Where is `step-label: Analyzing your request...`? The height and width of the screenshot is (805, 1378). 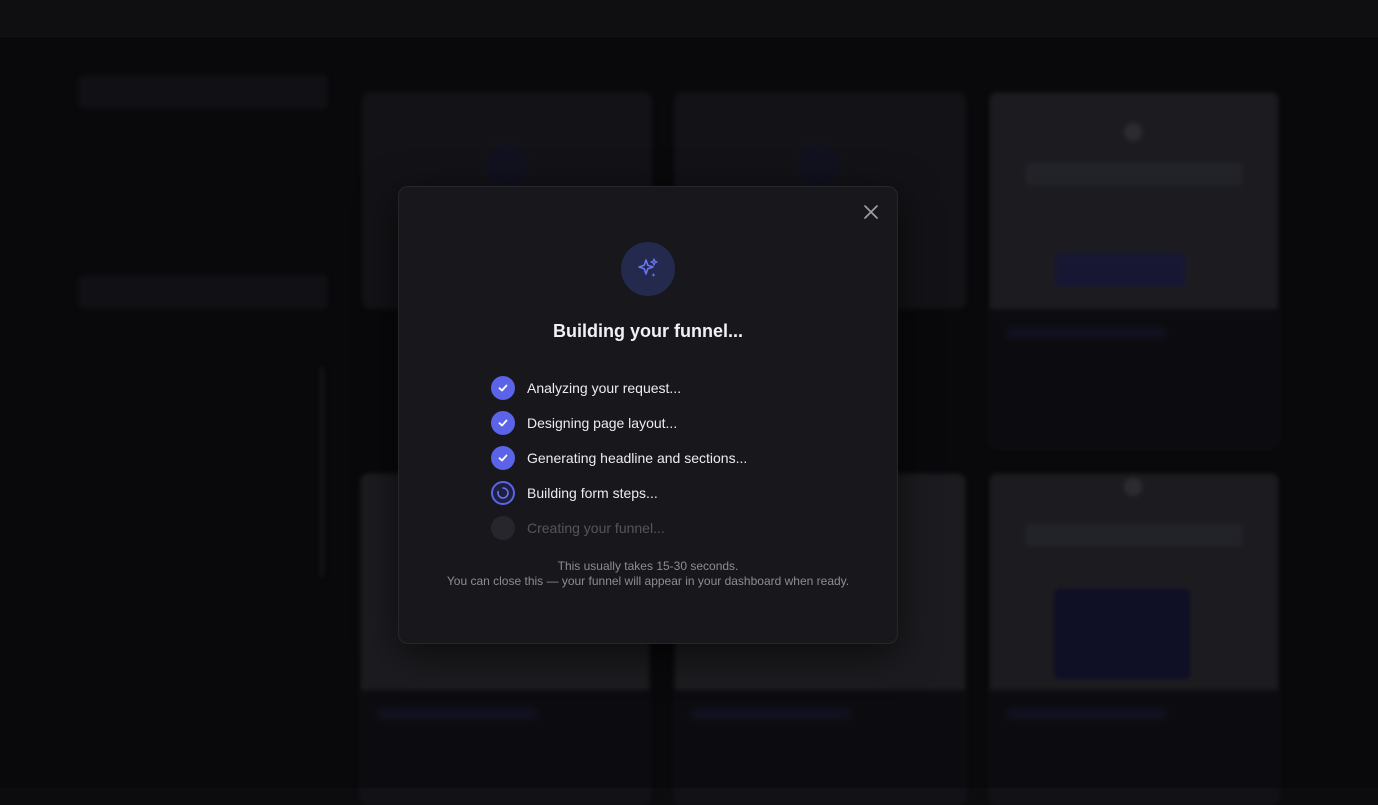 step-label: Analyzing your request... is located at coordinates (604, 387).